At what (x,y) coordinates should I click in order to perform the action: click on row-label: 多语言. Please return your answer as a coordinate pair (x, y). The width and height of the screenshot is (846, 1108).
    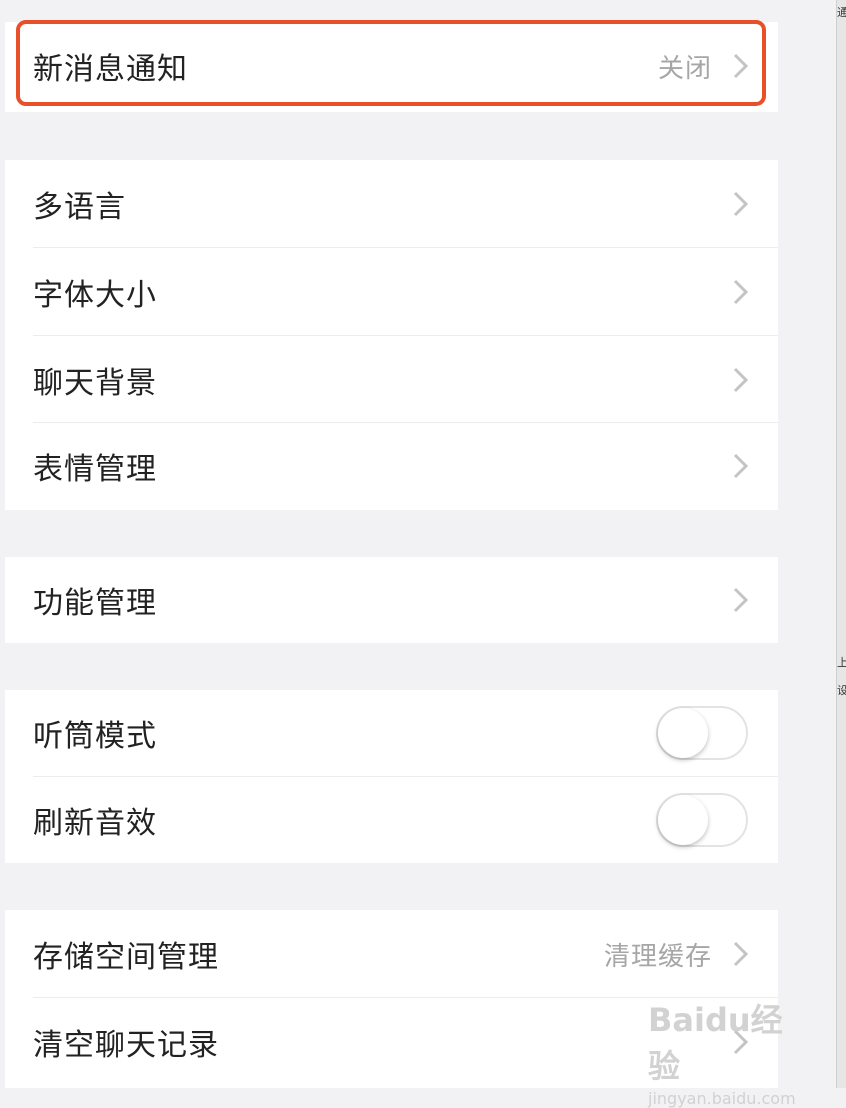
    Looking at the image, I should click on (79, 207).